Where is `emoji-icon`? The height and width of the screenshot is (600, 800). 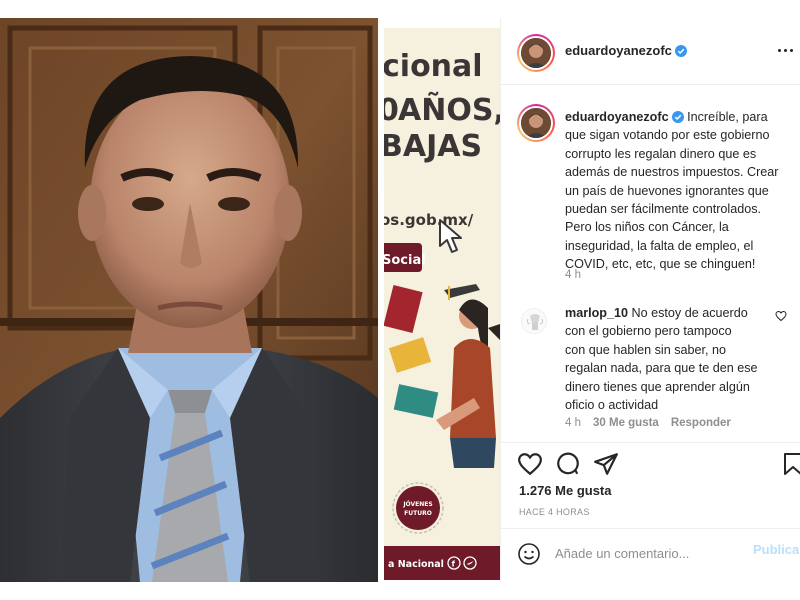
emoji-icon is located at coordinates (529, 554).